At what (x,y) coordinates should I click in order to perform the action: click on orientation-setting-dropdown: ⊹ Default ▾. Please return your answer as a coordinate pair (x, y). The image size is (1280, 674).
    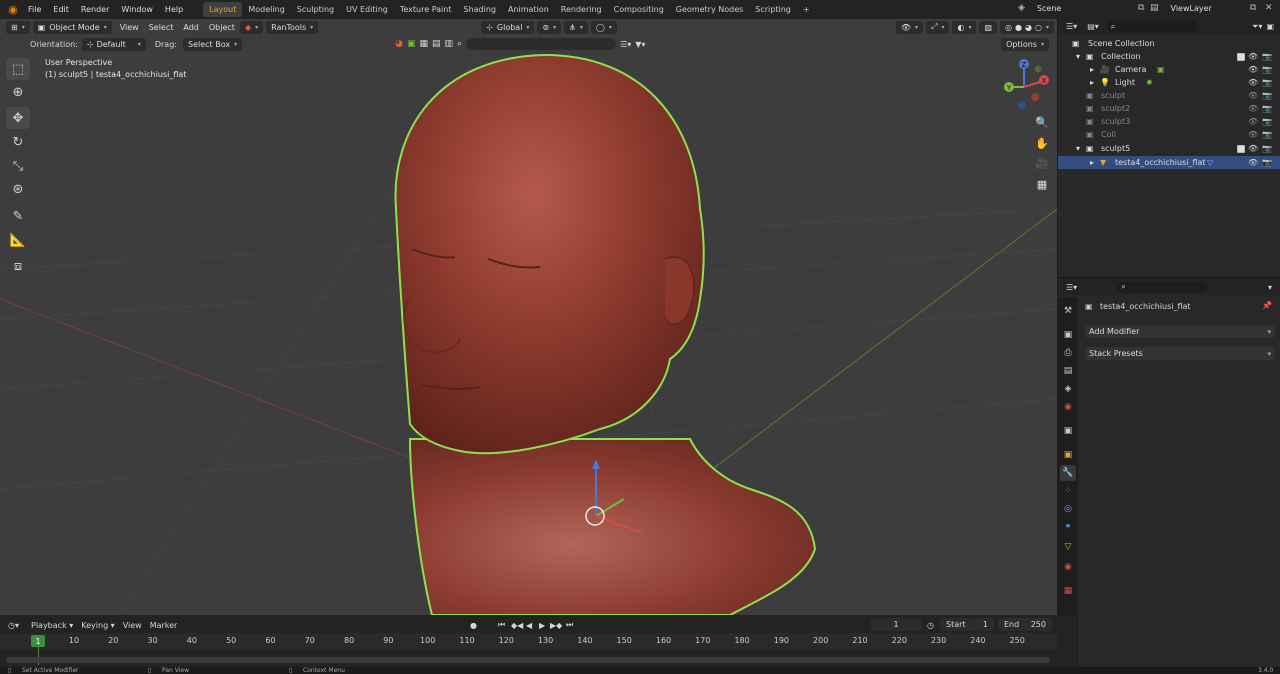
    Looking at the image, I should click on (113, 44).